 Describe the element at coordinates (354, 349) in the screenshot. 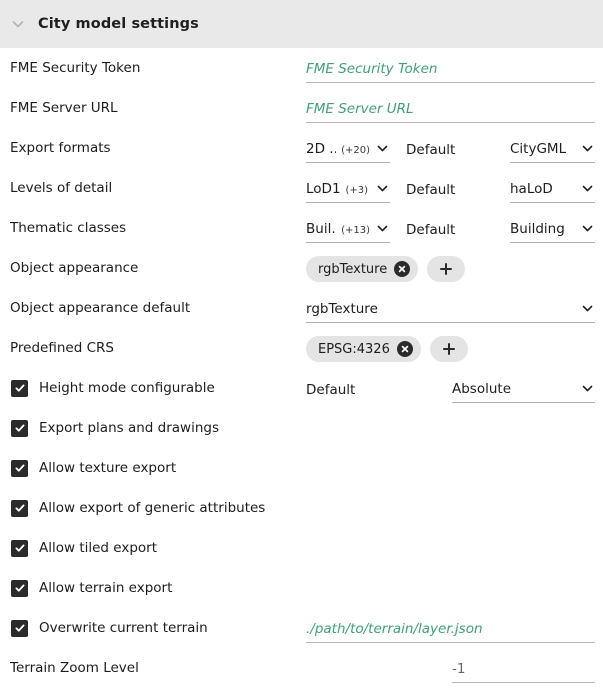

I see `chip-label: EPSG:4326` at that location.